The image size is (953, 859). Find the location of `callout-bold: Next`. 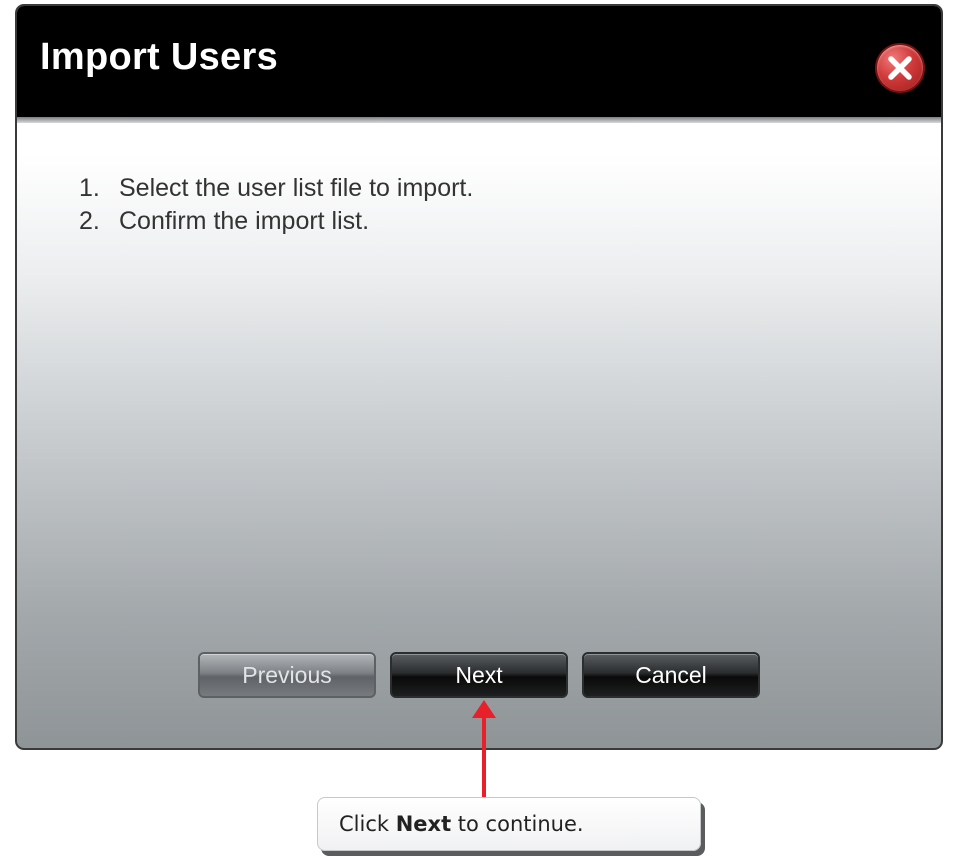

callout-bold: Next is located at coordinates (423, 824).